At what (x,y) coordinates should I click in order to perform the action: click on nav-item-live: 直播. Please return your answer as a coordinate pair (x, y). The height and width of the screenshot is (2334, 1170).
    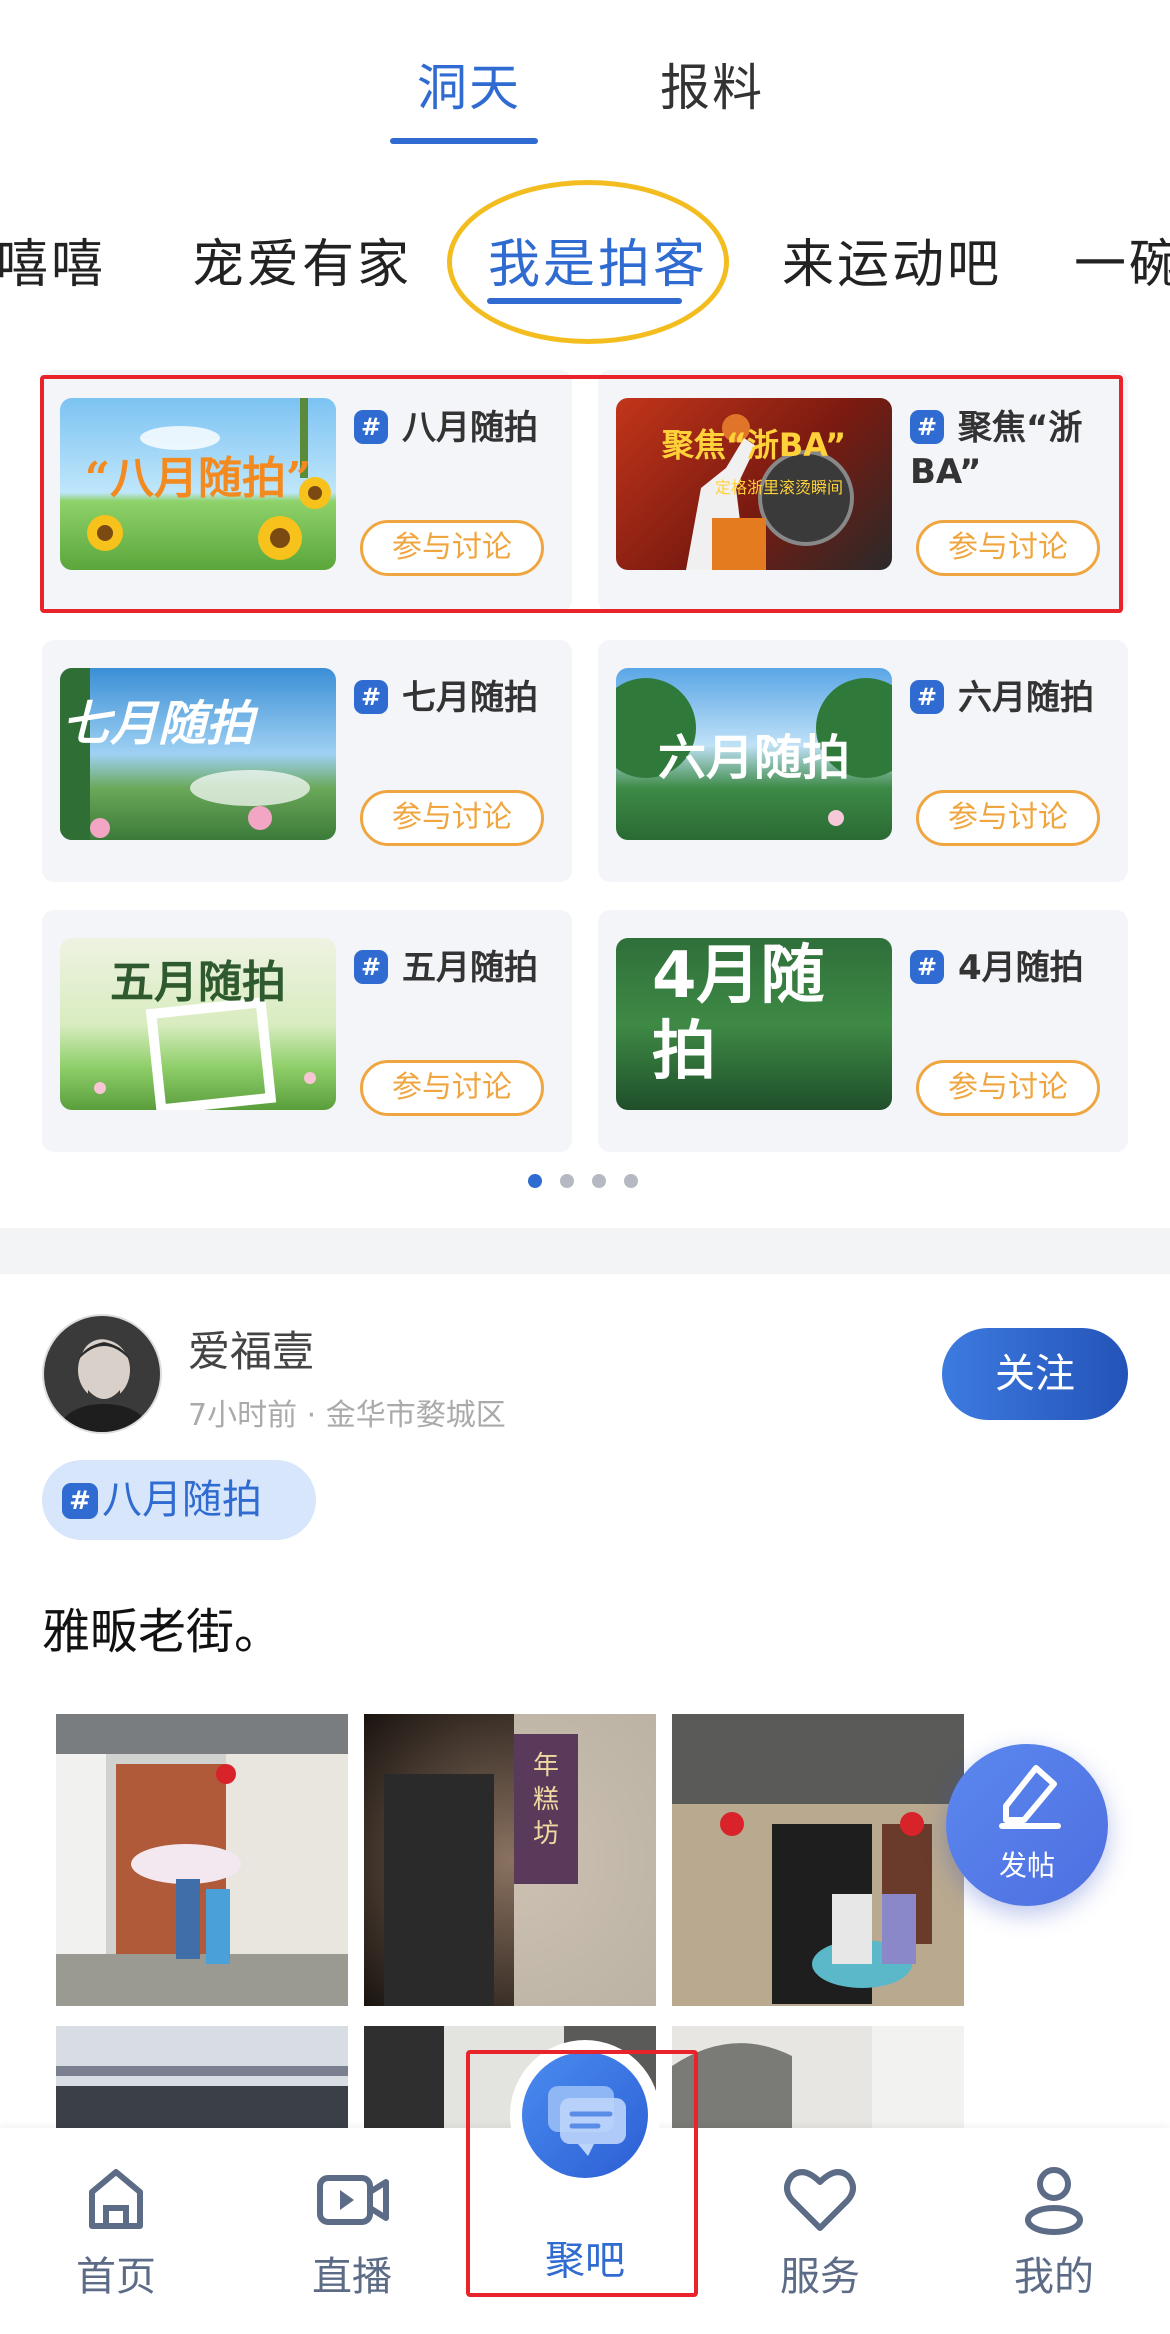
    Looking at the image, I should click on (352, 2230).